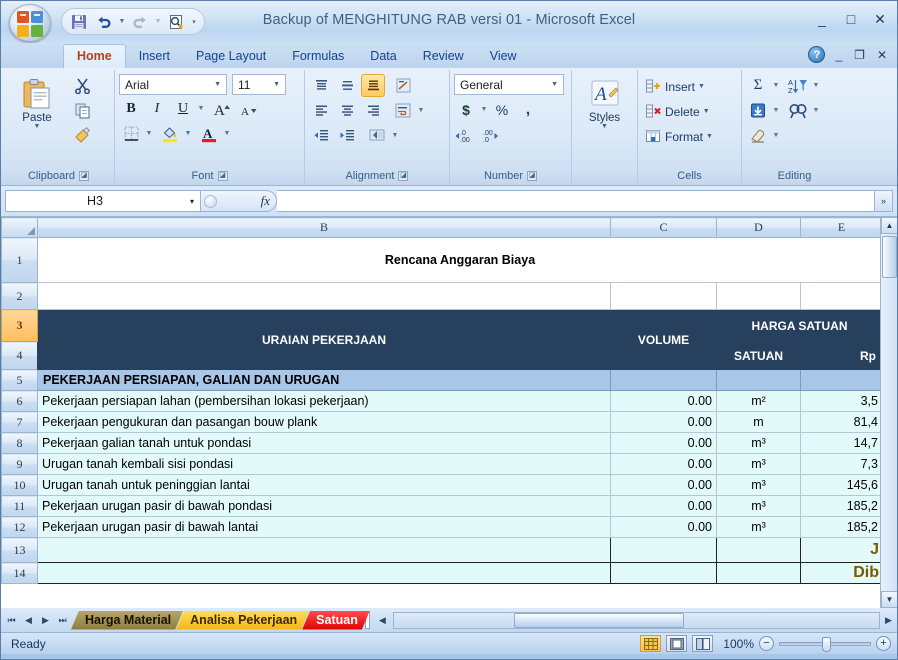  Describe the element at coordinates (28, 620) in the screenshot. I see `prev-sheet-button: ◀` at that location.